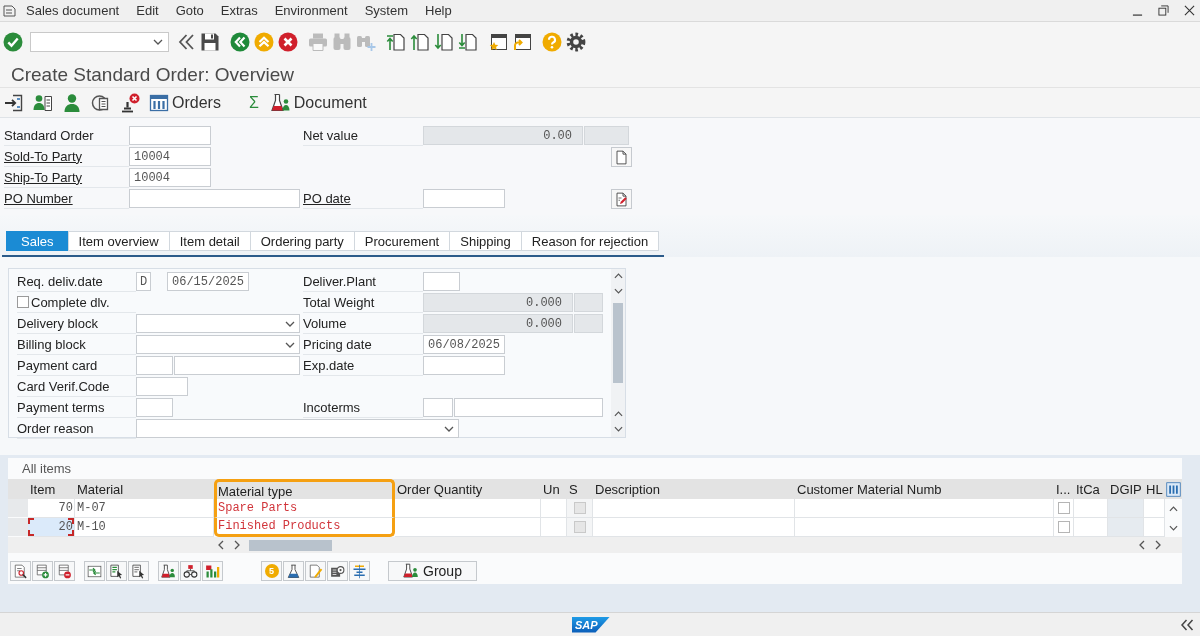  What do you see at coordinates (99, 42) in the screenshot?
I see `command-field` at bounding box center [99, 42].